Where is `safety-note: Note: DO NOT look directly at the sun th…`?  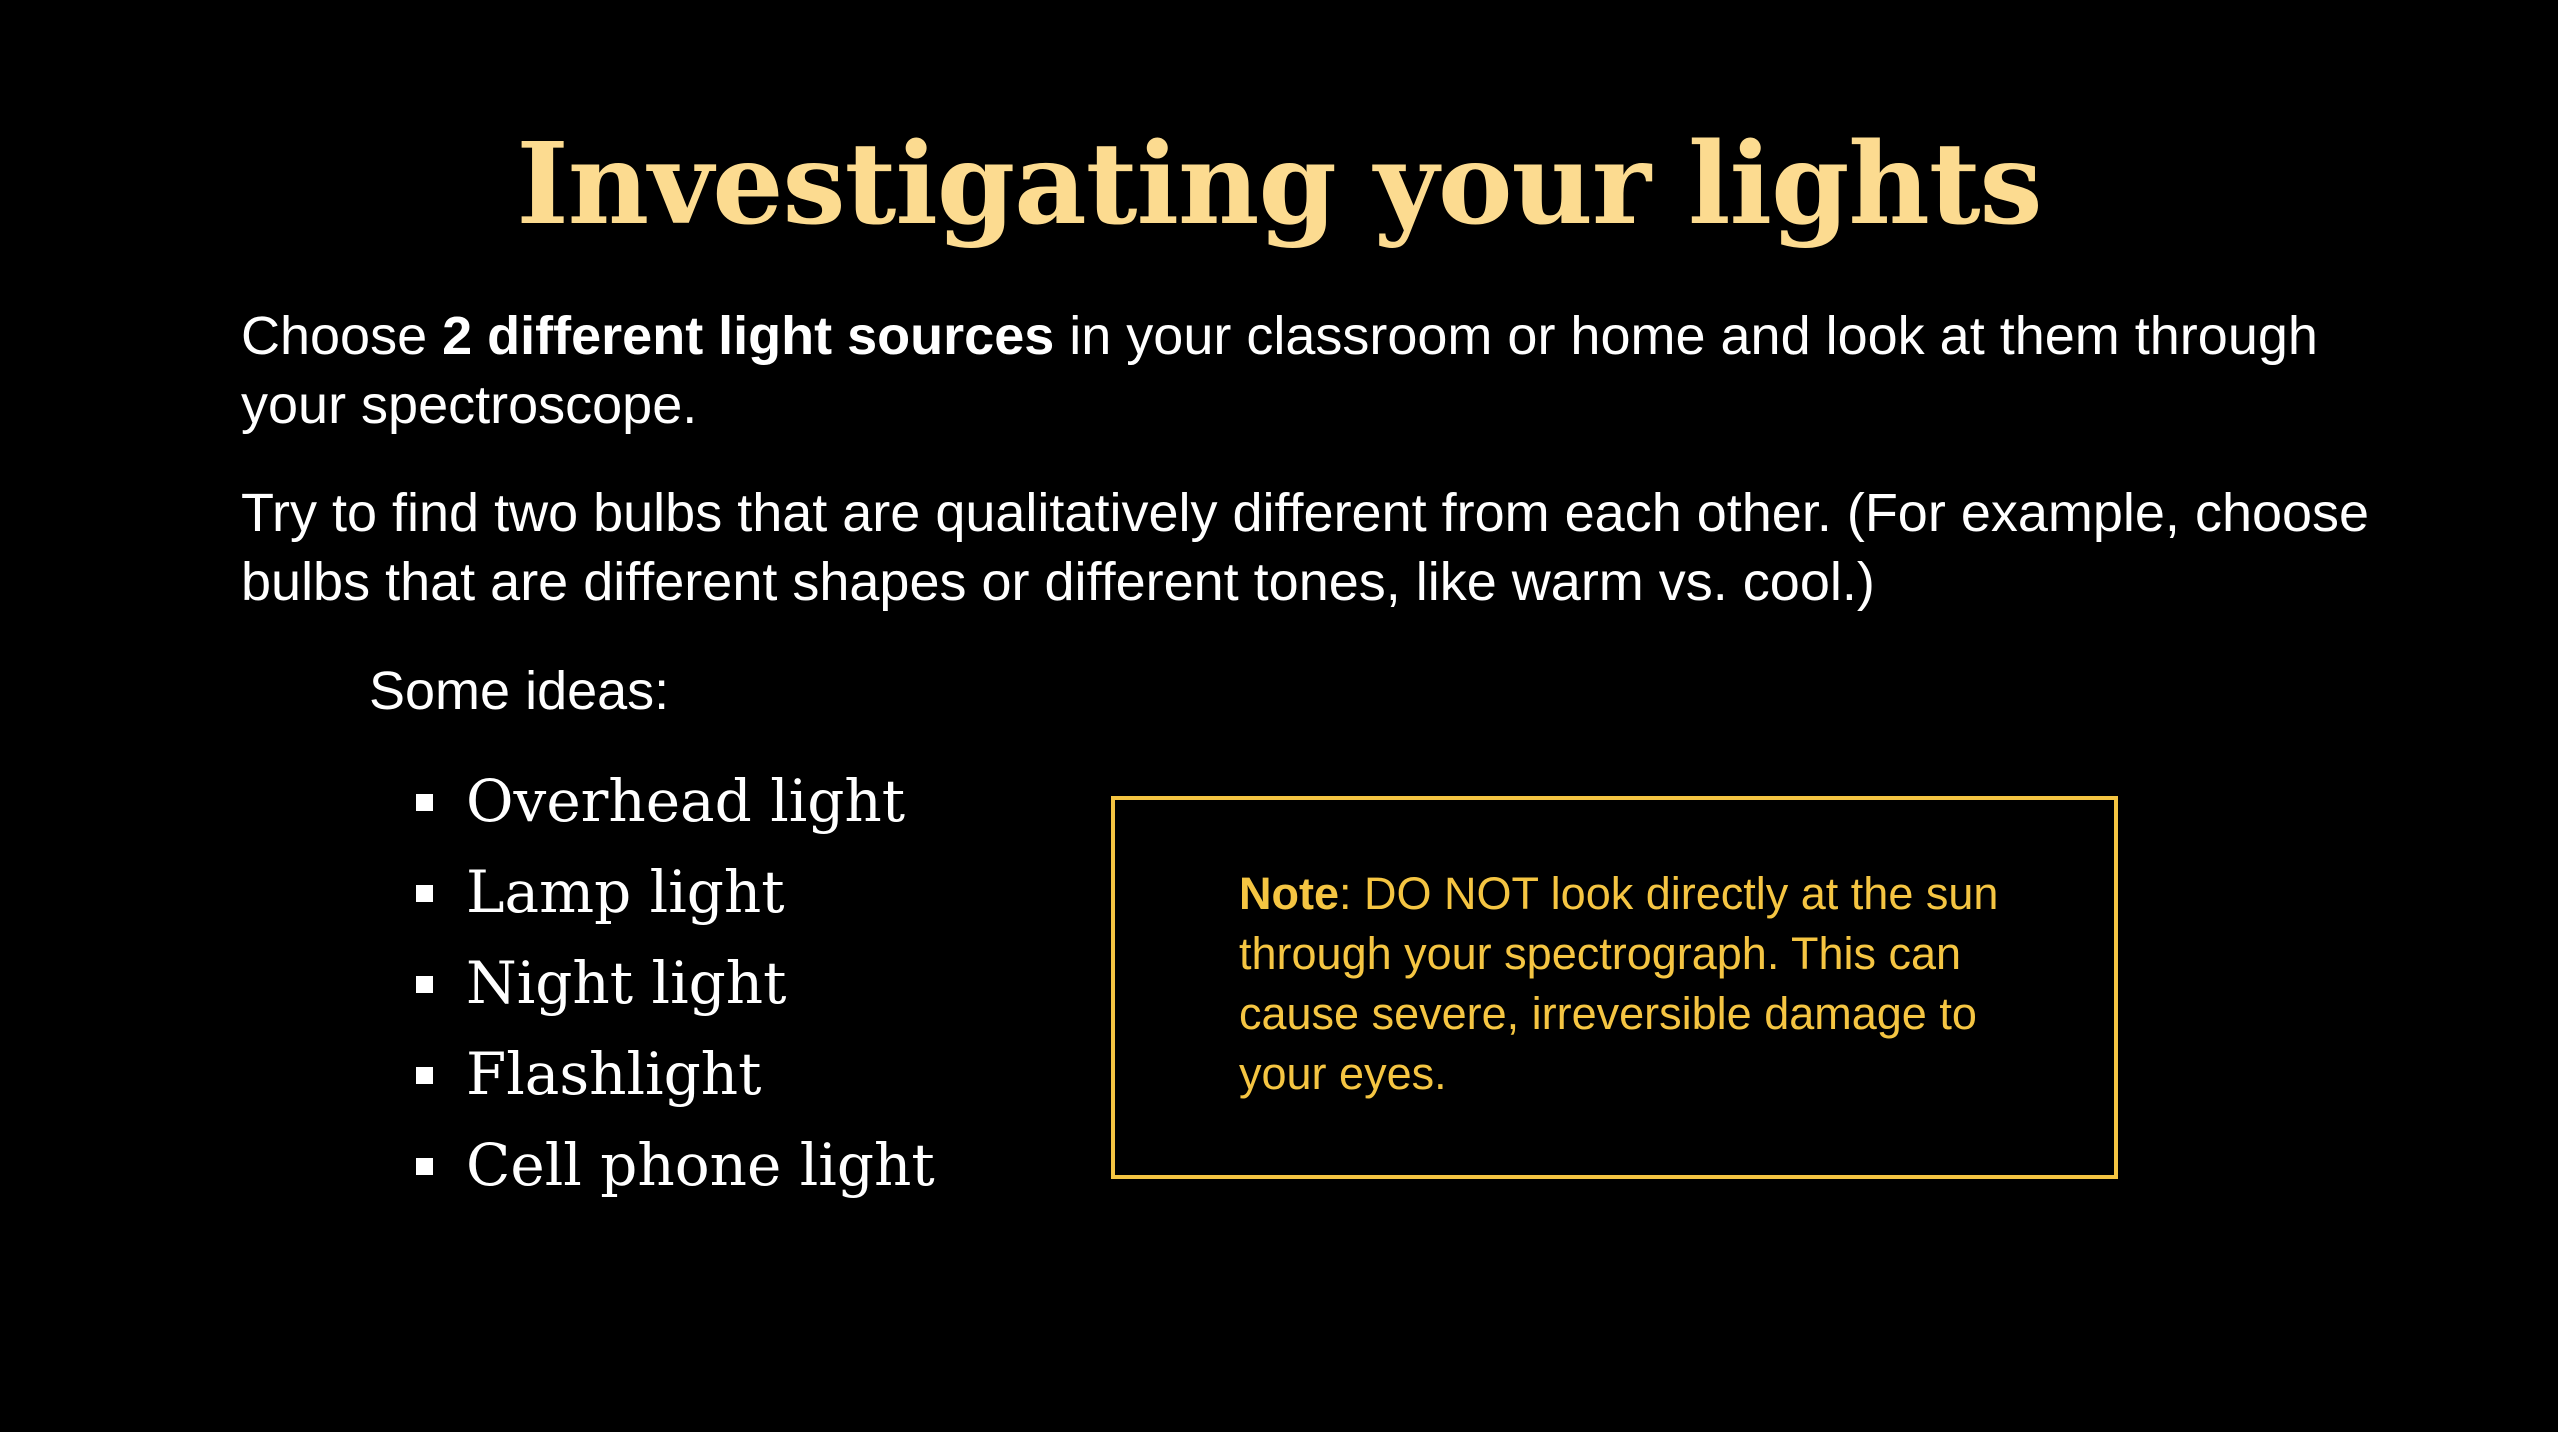
safety-note: Note: DO NOT look directly at the sun th… is located at coordinates (1639, 984).